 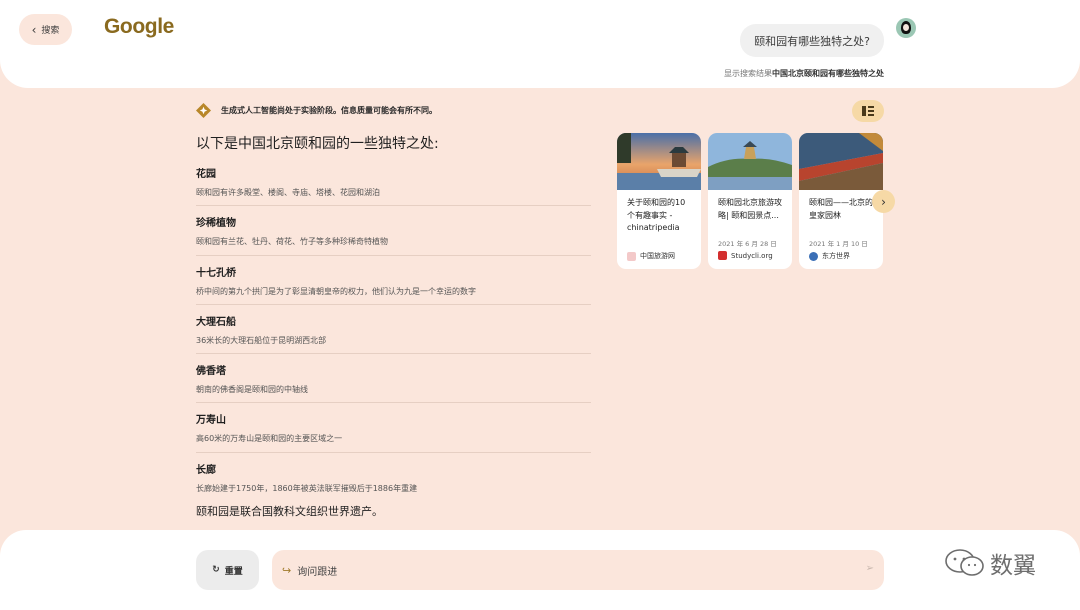 I want to click on refresh-icon: ↻, so click(x=216, y=570).